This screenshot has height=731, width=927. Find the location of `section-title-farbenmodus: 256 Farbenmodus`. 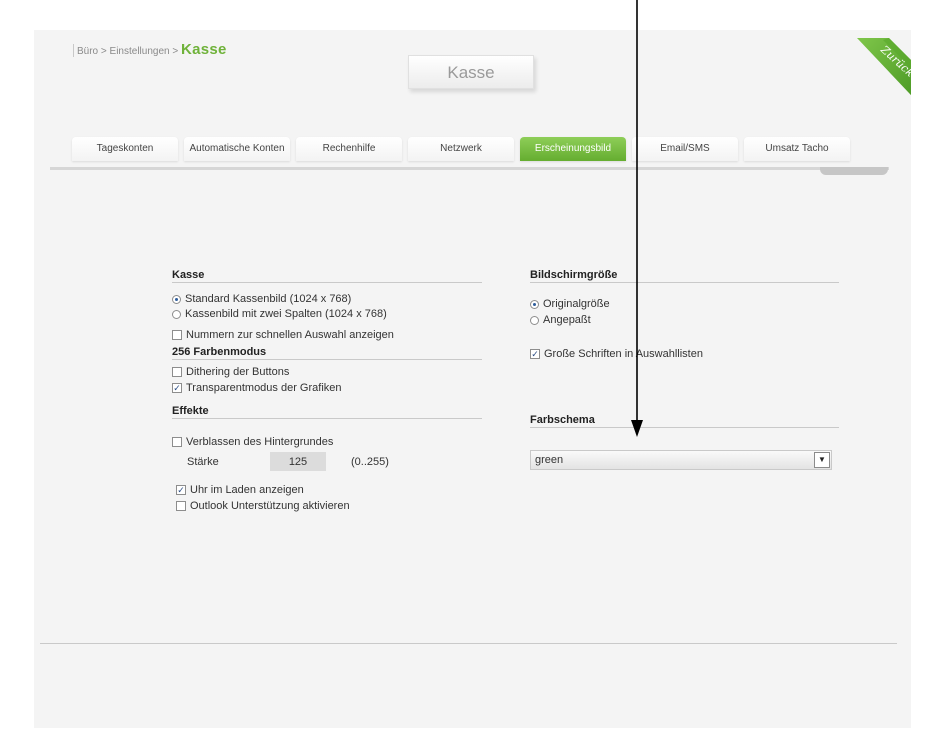

section-title-farbenmodus: 256 Farbenmodus is located at coordinates (327, 353).